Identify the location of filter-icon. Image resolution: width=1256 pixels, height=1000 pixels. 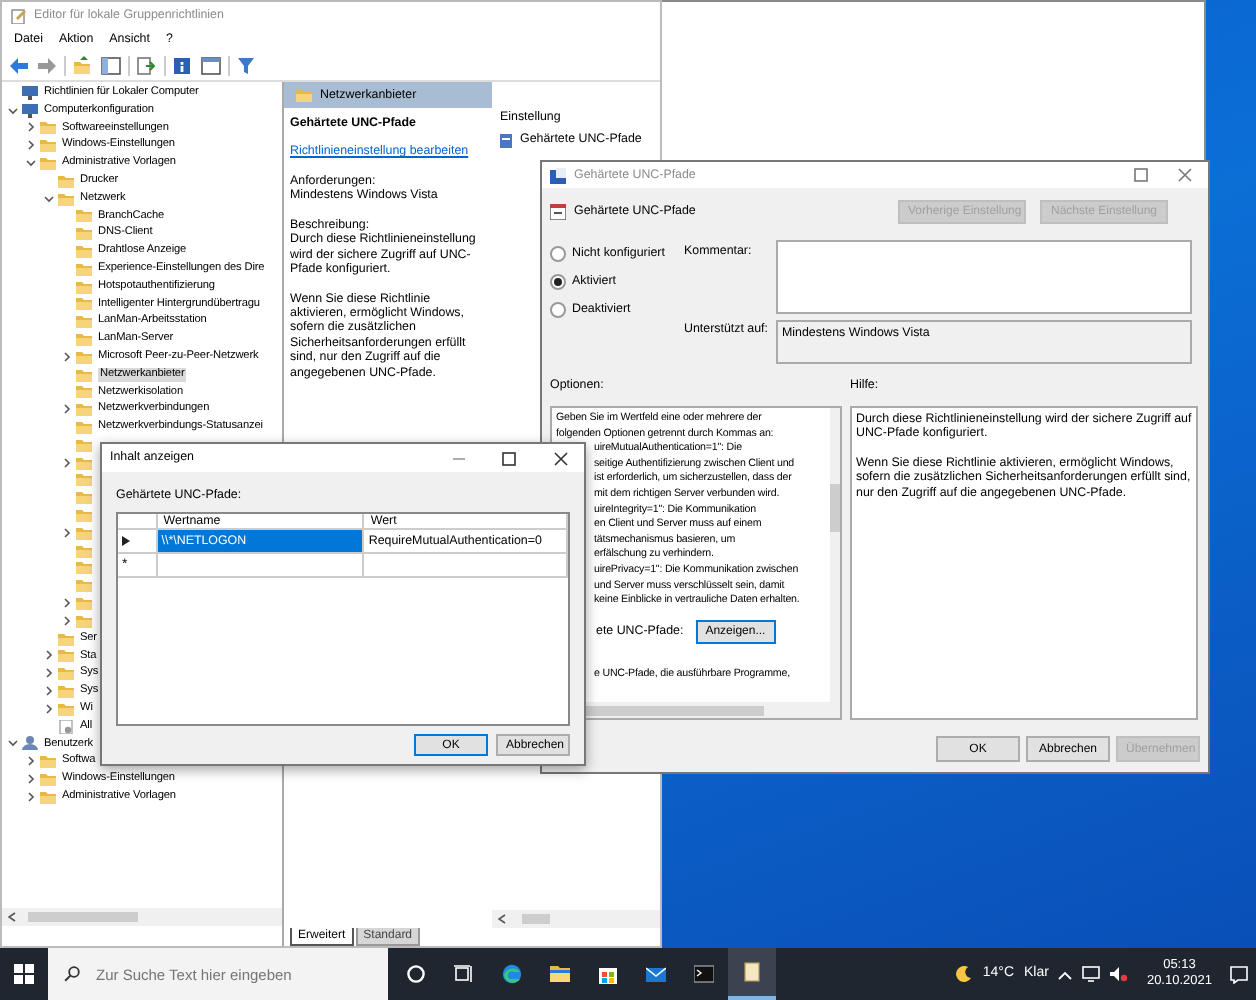
(247, 66).